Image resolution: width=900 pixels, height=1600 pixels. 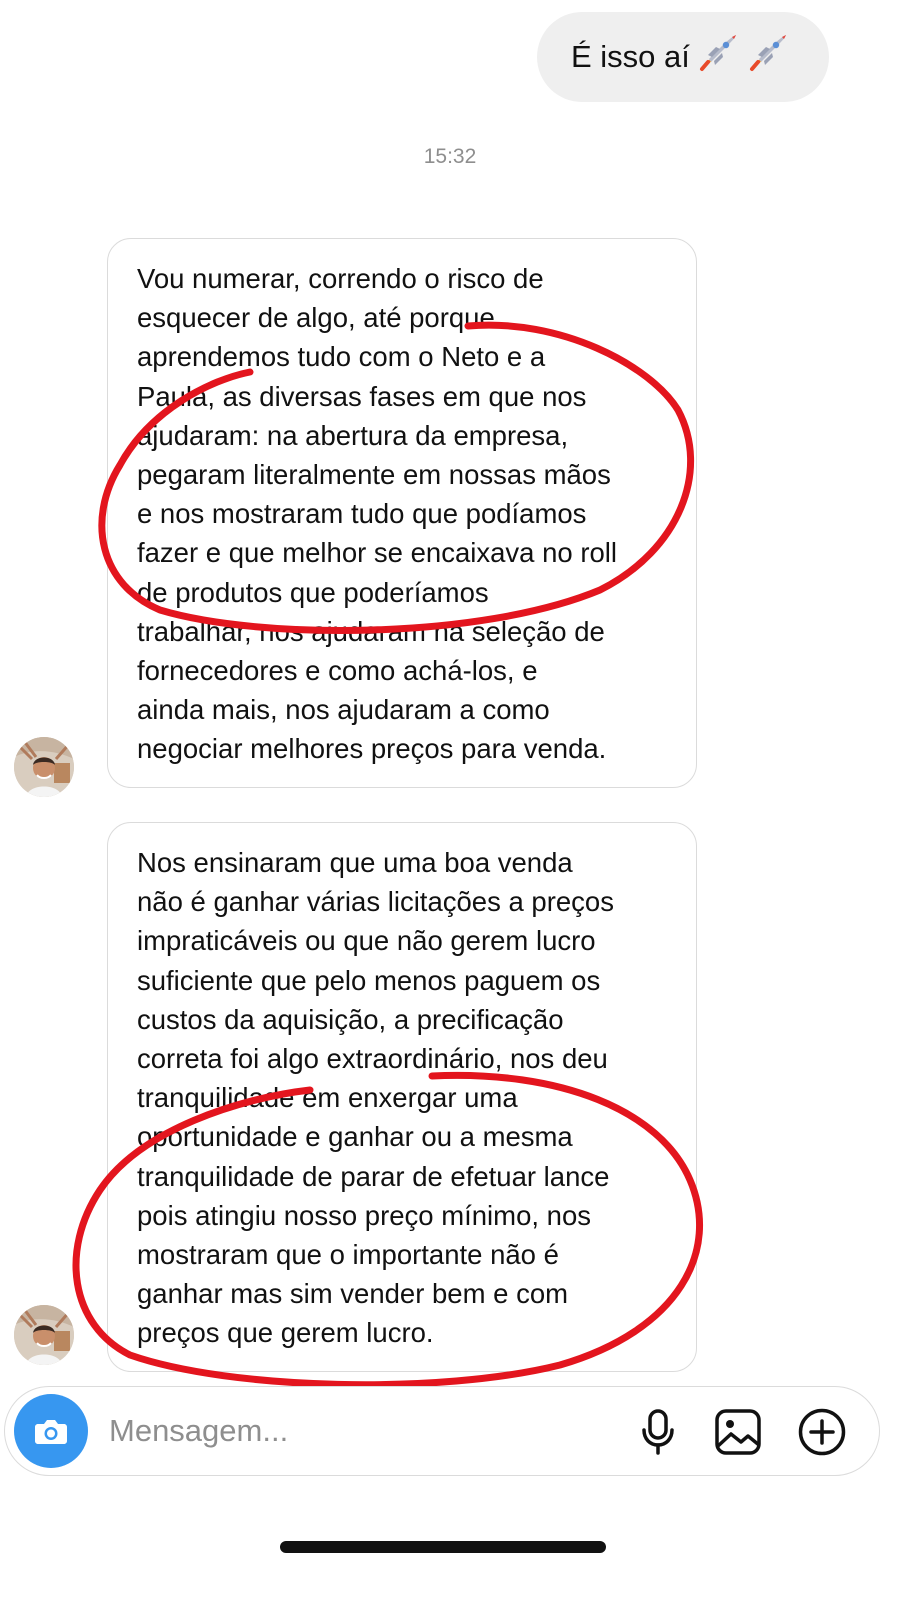 What do you see at coordinates (362, 396) in the screenshot?
I see `message-line: Paula, as diversas fases em que nos` at bounding box center [362, 396].